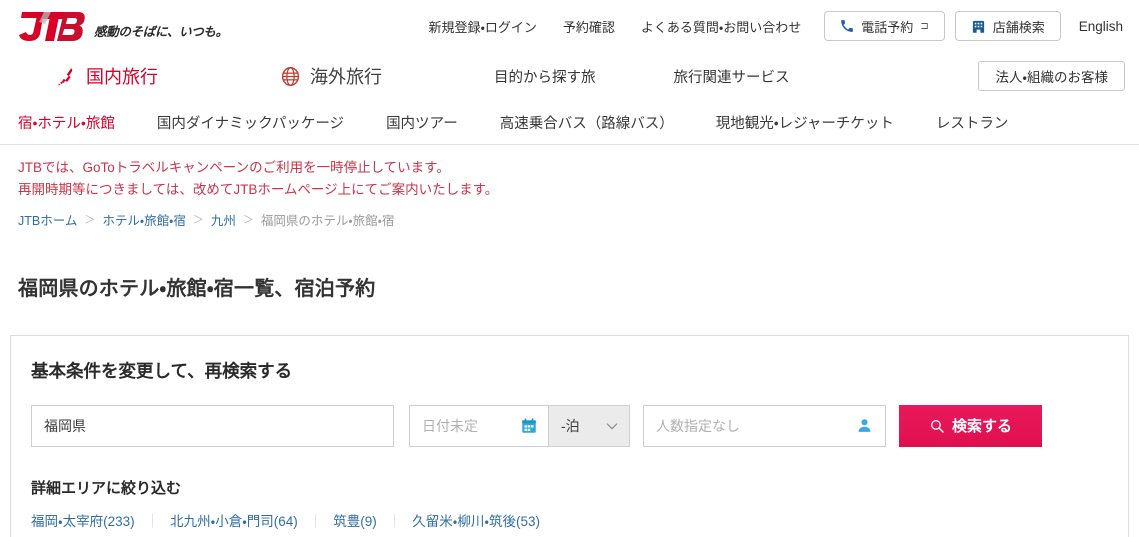 The width and height of the screenshot is (1139, 537). I want to click on search-form-row: 福岡県 日付未定 -泊 人数指定なし 検索する, so click(572, 425).